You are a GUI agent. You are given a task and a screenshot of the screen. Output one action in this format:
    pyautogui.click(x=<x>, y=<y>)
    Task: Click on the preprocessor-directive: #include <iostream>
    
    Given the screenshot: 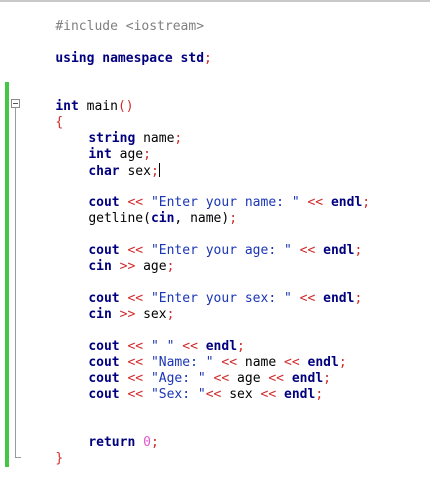 What is the action you would take?
    pyautogui.click(x=130, y=26)
    